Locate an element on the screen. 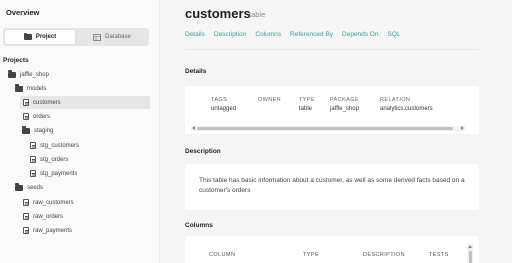  columns-header-type: TYPE is located at coordinates (311, 255).